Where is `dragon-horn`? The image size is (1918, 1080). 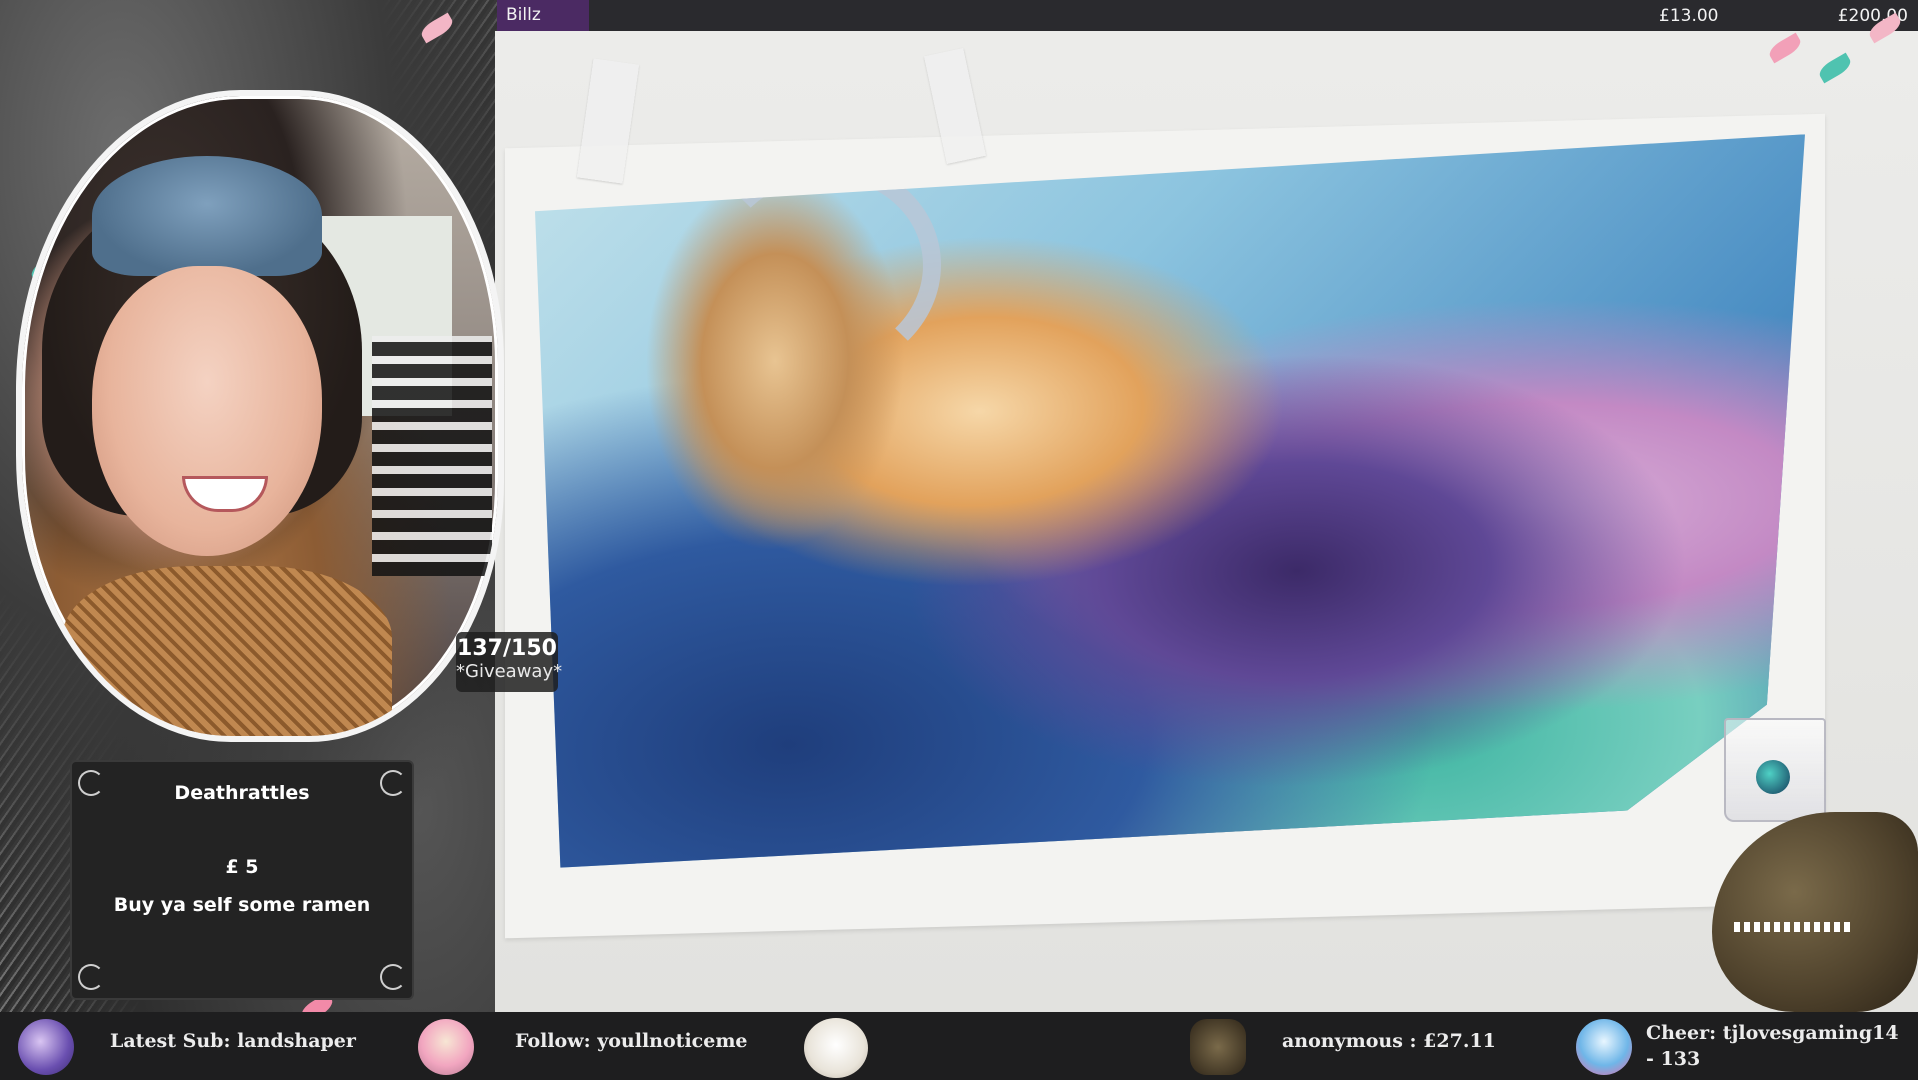
dragon-horn is located at coordinates (823, 268).